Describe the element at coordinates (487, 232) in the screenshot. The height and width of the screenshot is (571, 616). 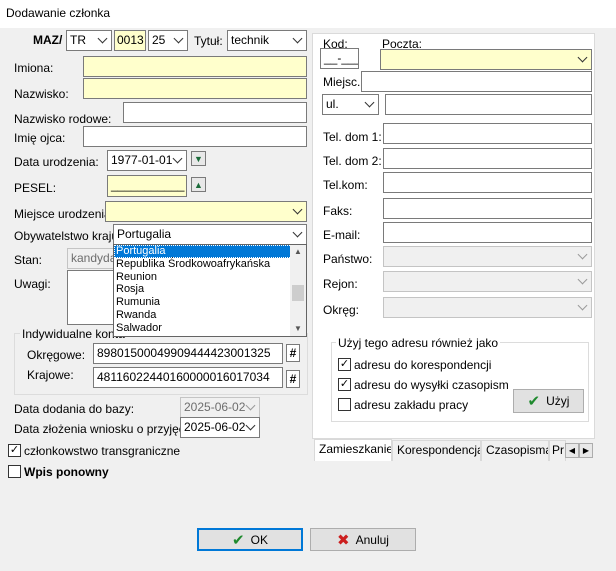
I see `email-field` at that location.